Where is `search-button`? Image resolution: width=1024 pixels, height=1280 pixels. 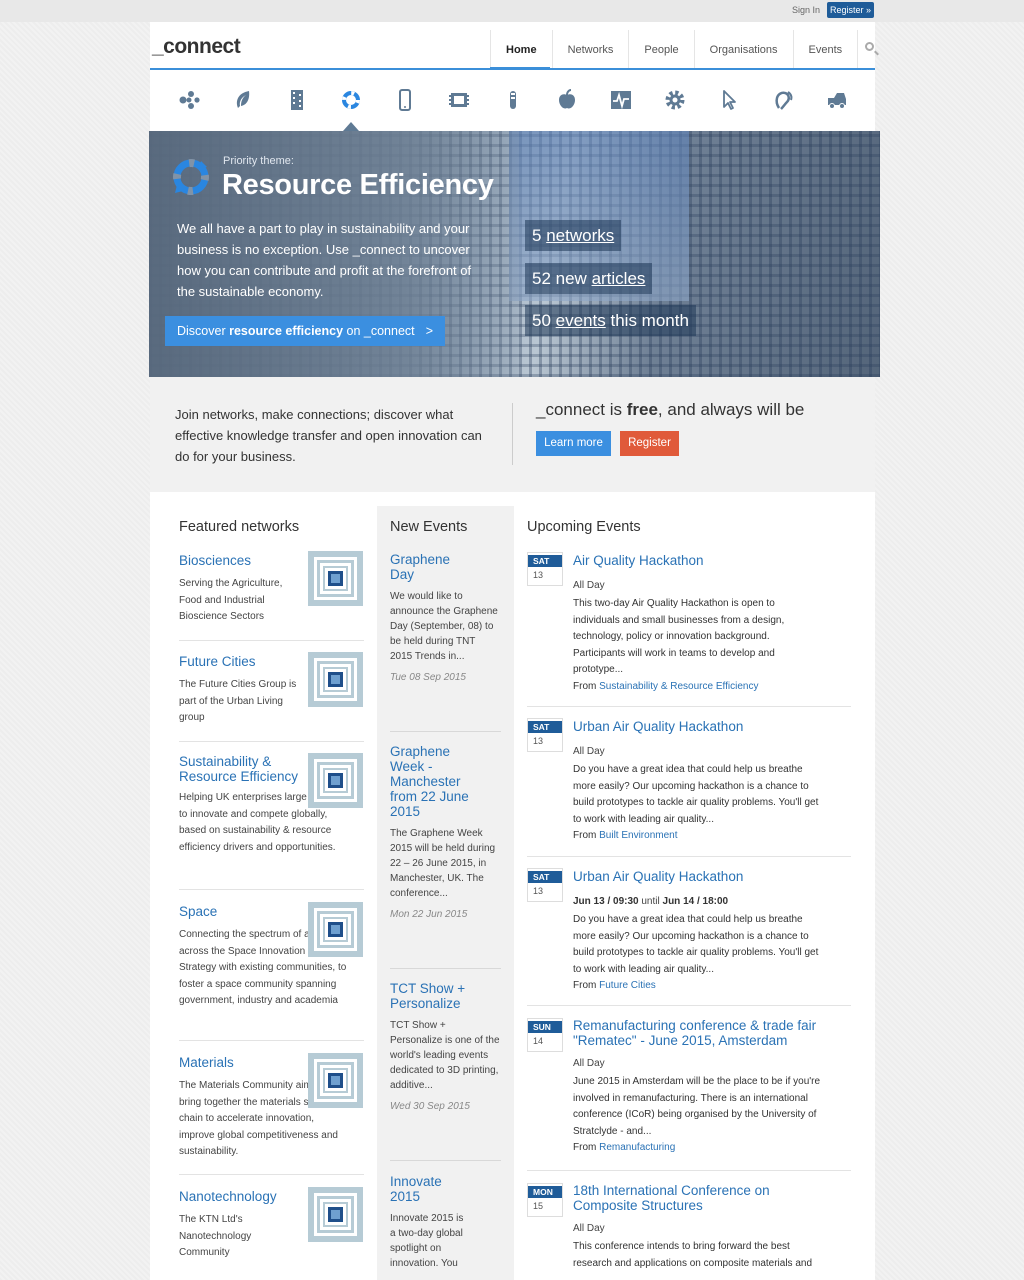 search-button is located at coordinates (870, 50).